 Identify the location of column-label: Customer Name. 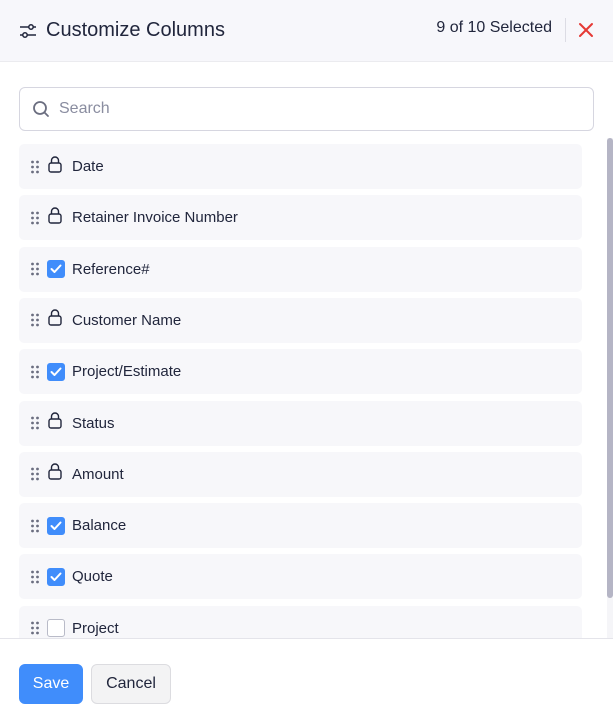
(127, 320).